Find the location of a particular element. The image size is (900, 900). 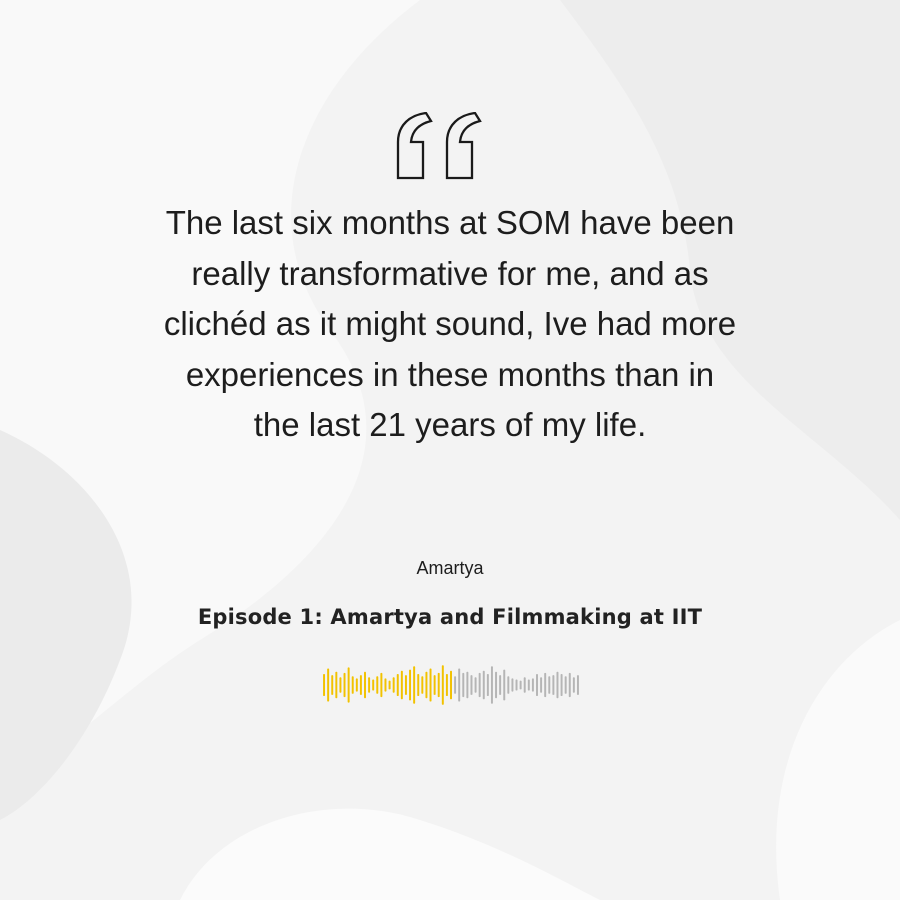

quote-line: The last six months at SOM have been is located at coordinates (450, 222).